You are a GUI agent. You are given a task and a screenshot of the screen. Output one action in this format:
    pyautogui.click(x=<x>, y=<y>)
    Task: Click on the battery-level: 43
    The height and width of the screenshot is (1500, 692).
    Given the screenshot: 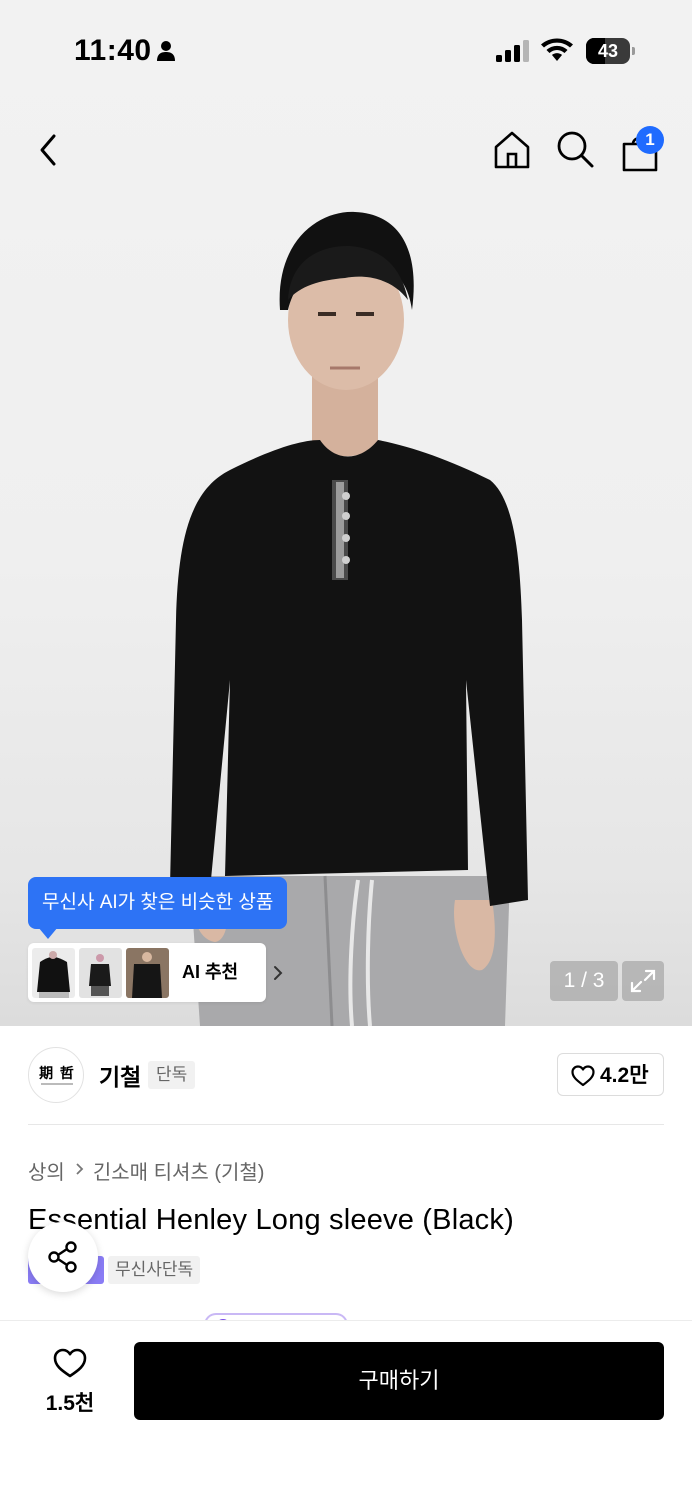 What is the action you would take?
    pyautogui.click(x=608, y=51)
    